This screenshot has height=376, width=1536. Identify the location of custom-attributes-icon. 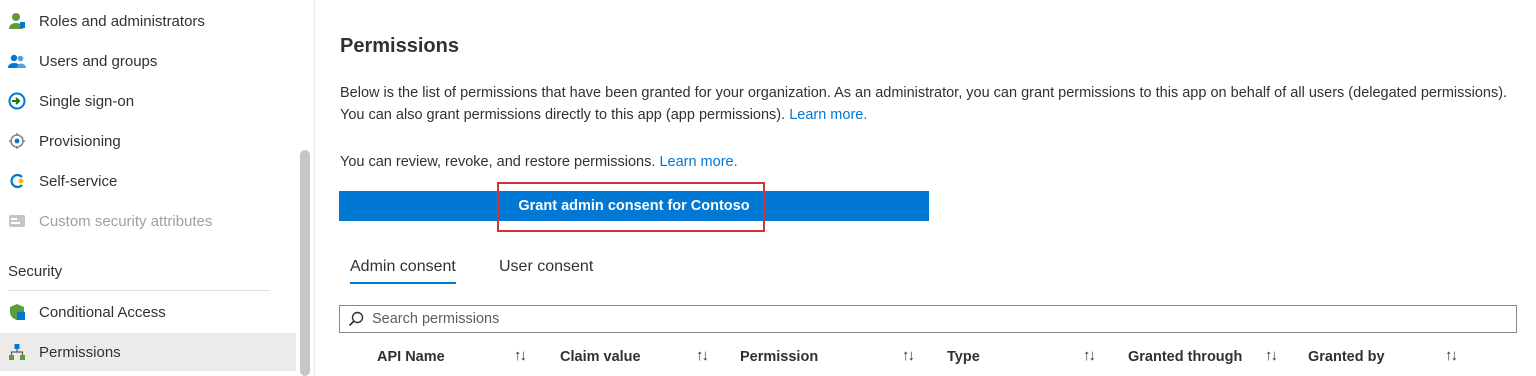
(17, 221).